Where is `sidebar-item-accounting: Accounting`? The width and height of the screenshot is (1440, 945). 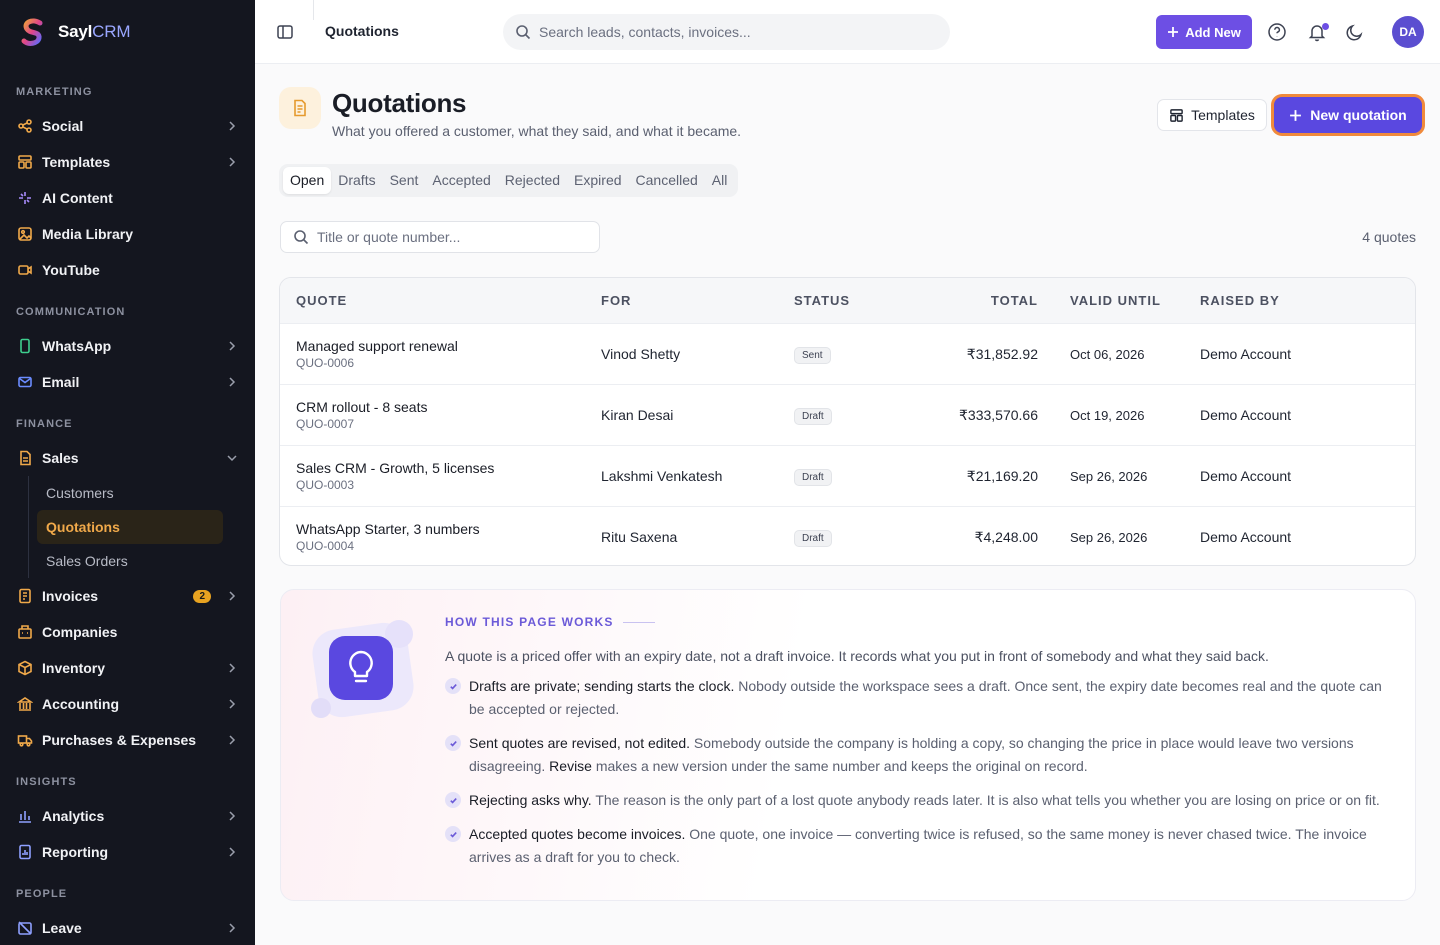 sidebar-item-accounting: Accounting is located at coordinates (127, 704).